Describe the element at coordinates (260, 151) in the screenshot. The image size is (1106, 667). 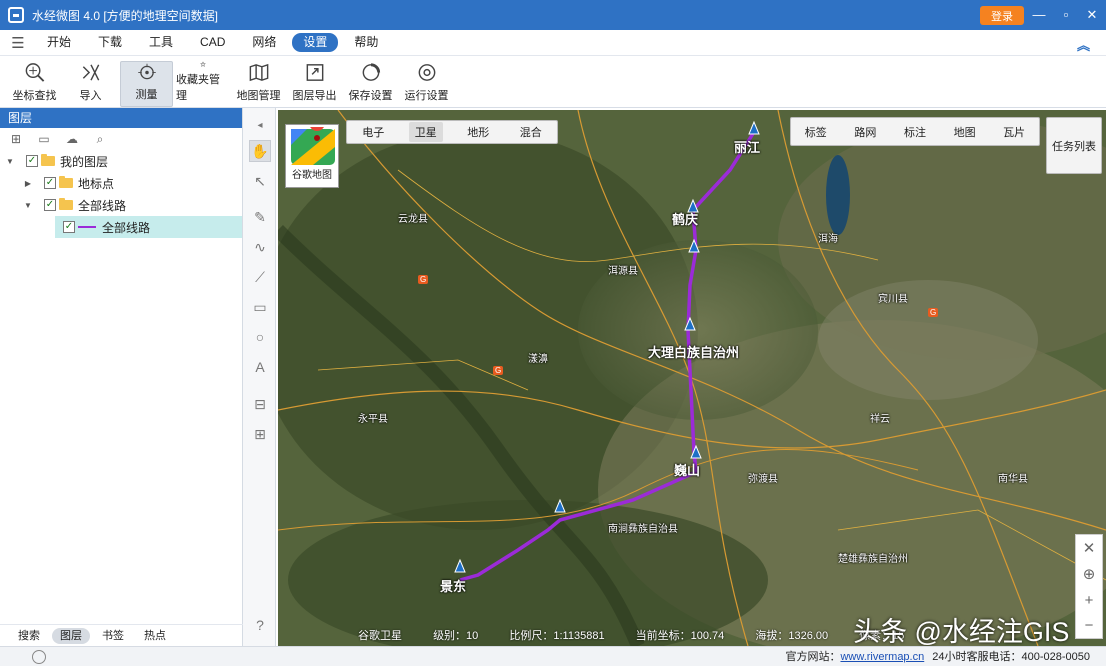
I see `pan-hand-icon: ✋` at that location.